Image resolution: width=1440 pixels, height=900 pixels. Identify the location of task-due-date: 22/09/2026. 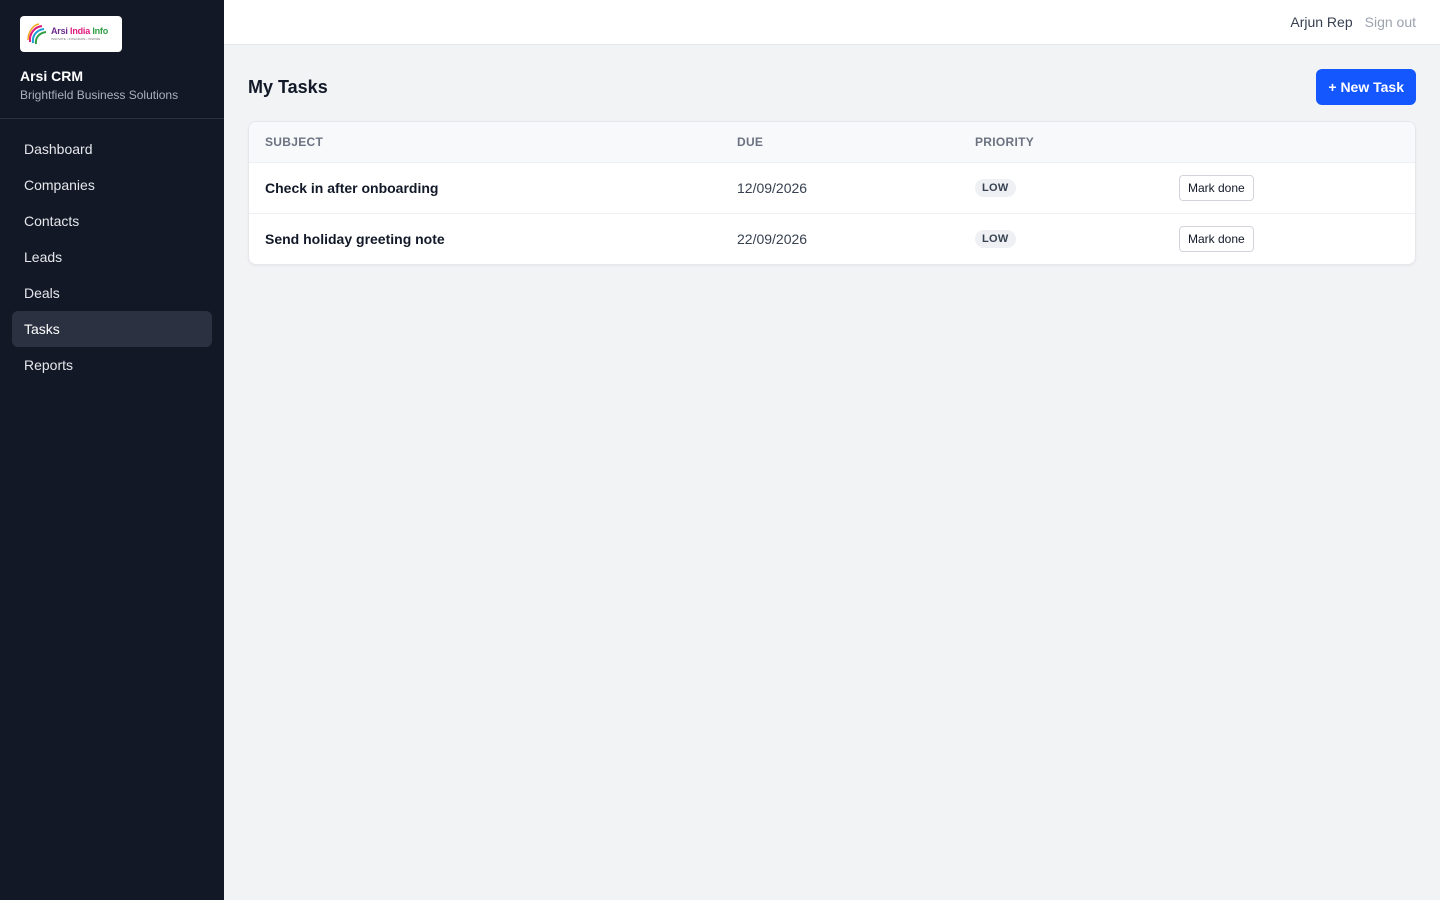
(772, 238).